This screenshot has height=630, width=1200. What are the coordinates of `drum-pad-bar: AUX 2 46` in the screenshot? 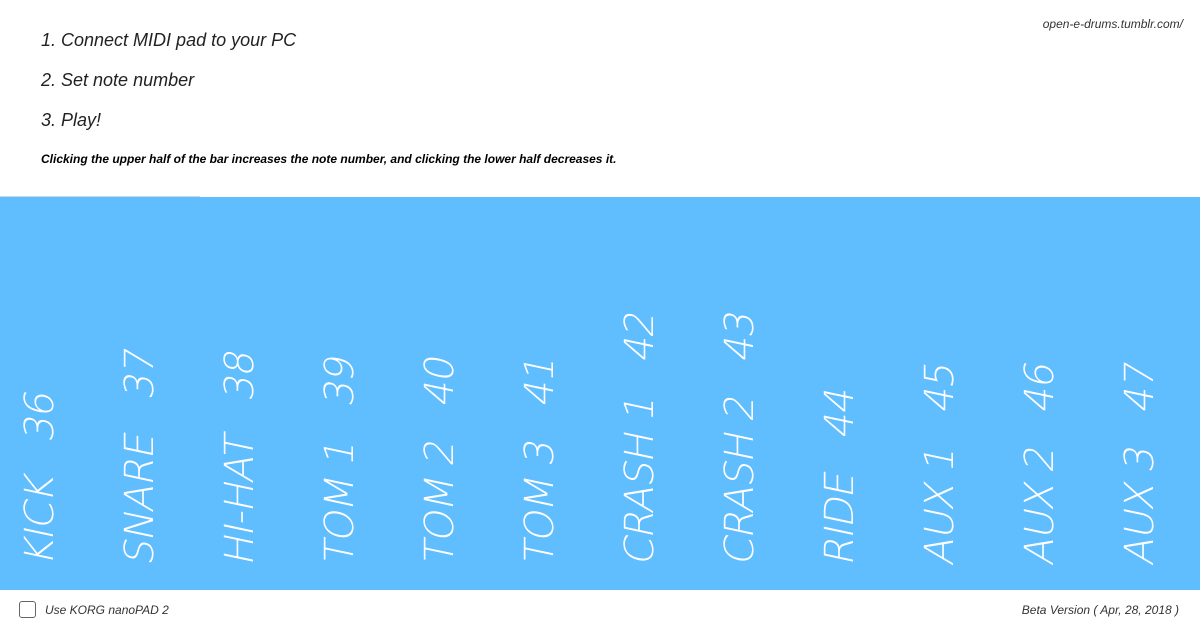 It's located at (1050, 393).